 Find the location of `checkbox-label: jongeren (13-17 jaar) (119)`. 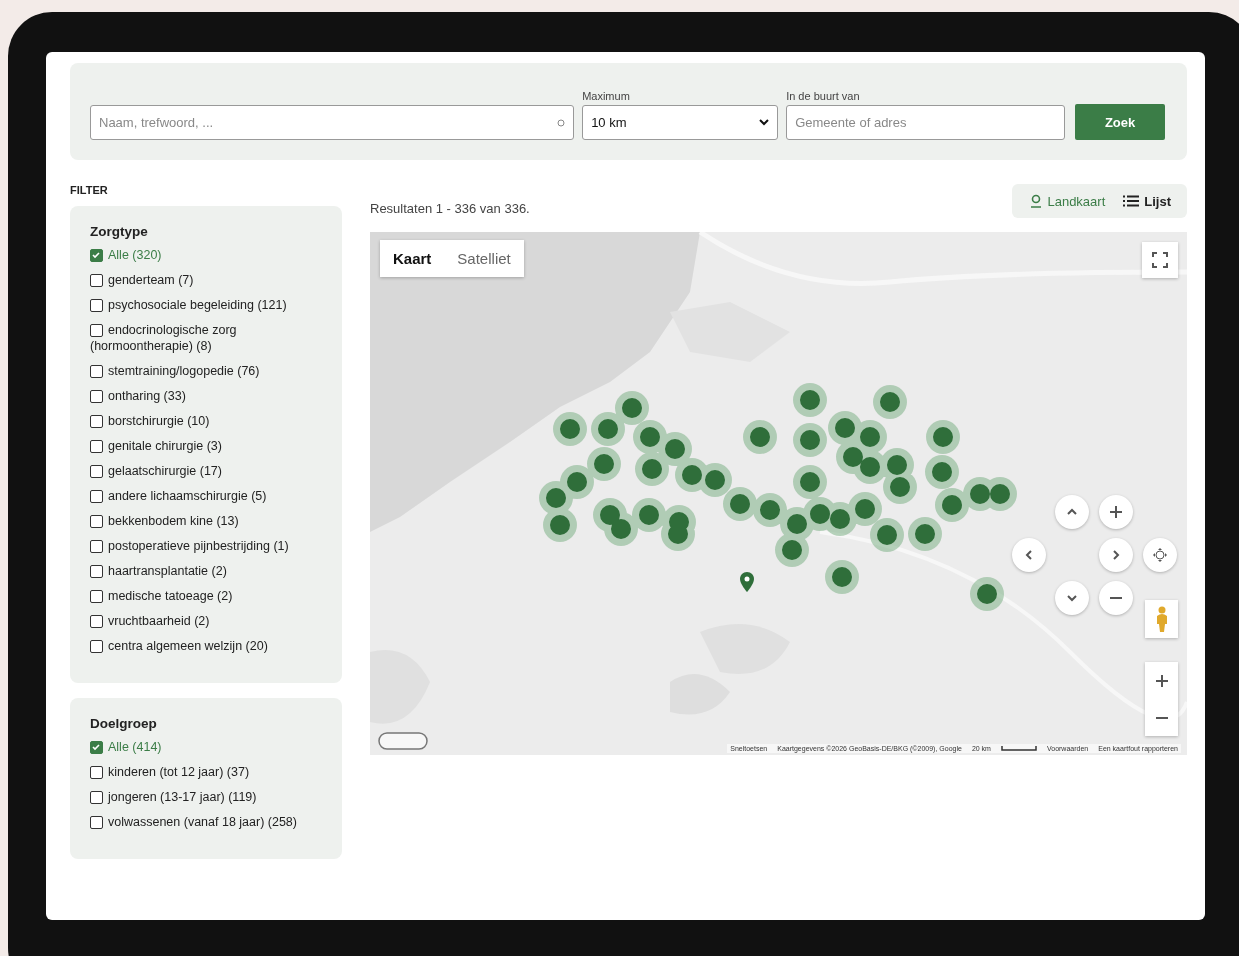

checkbox-label: jongeren (13-17 jaar) (119) is located at coordinates (206, 797).